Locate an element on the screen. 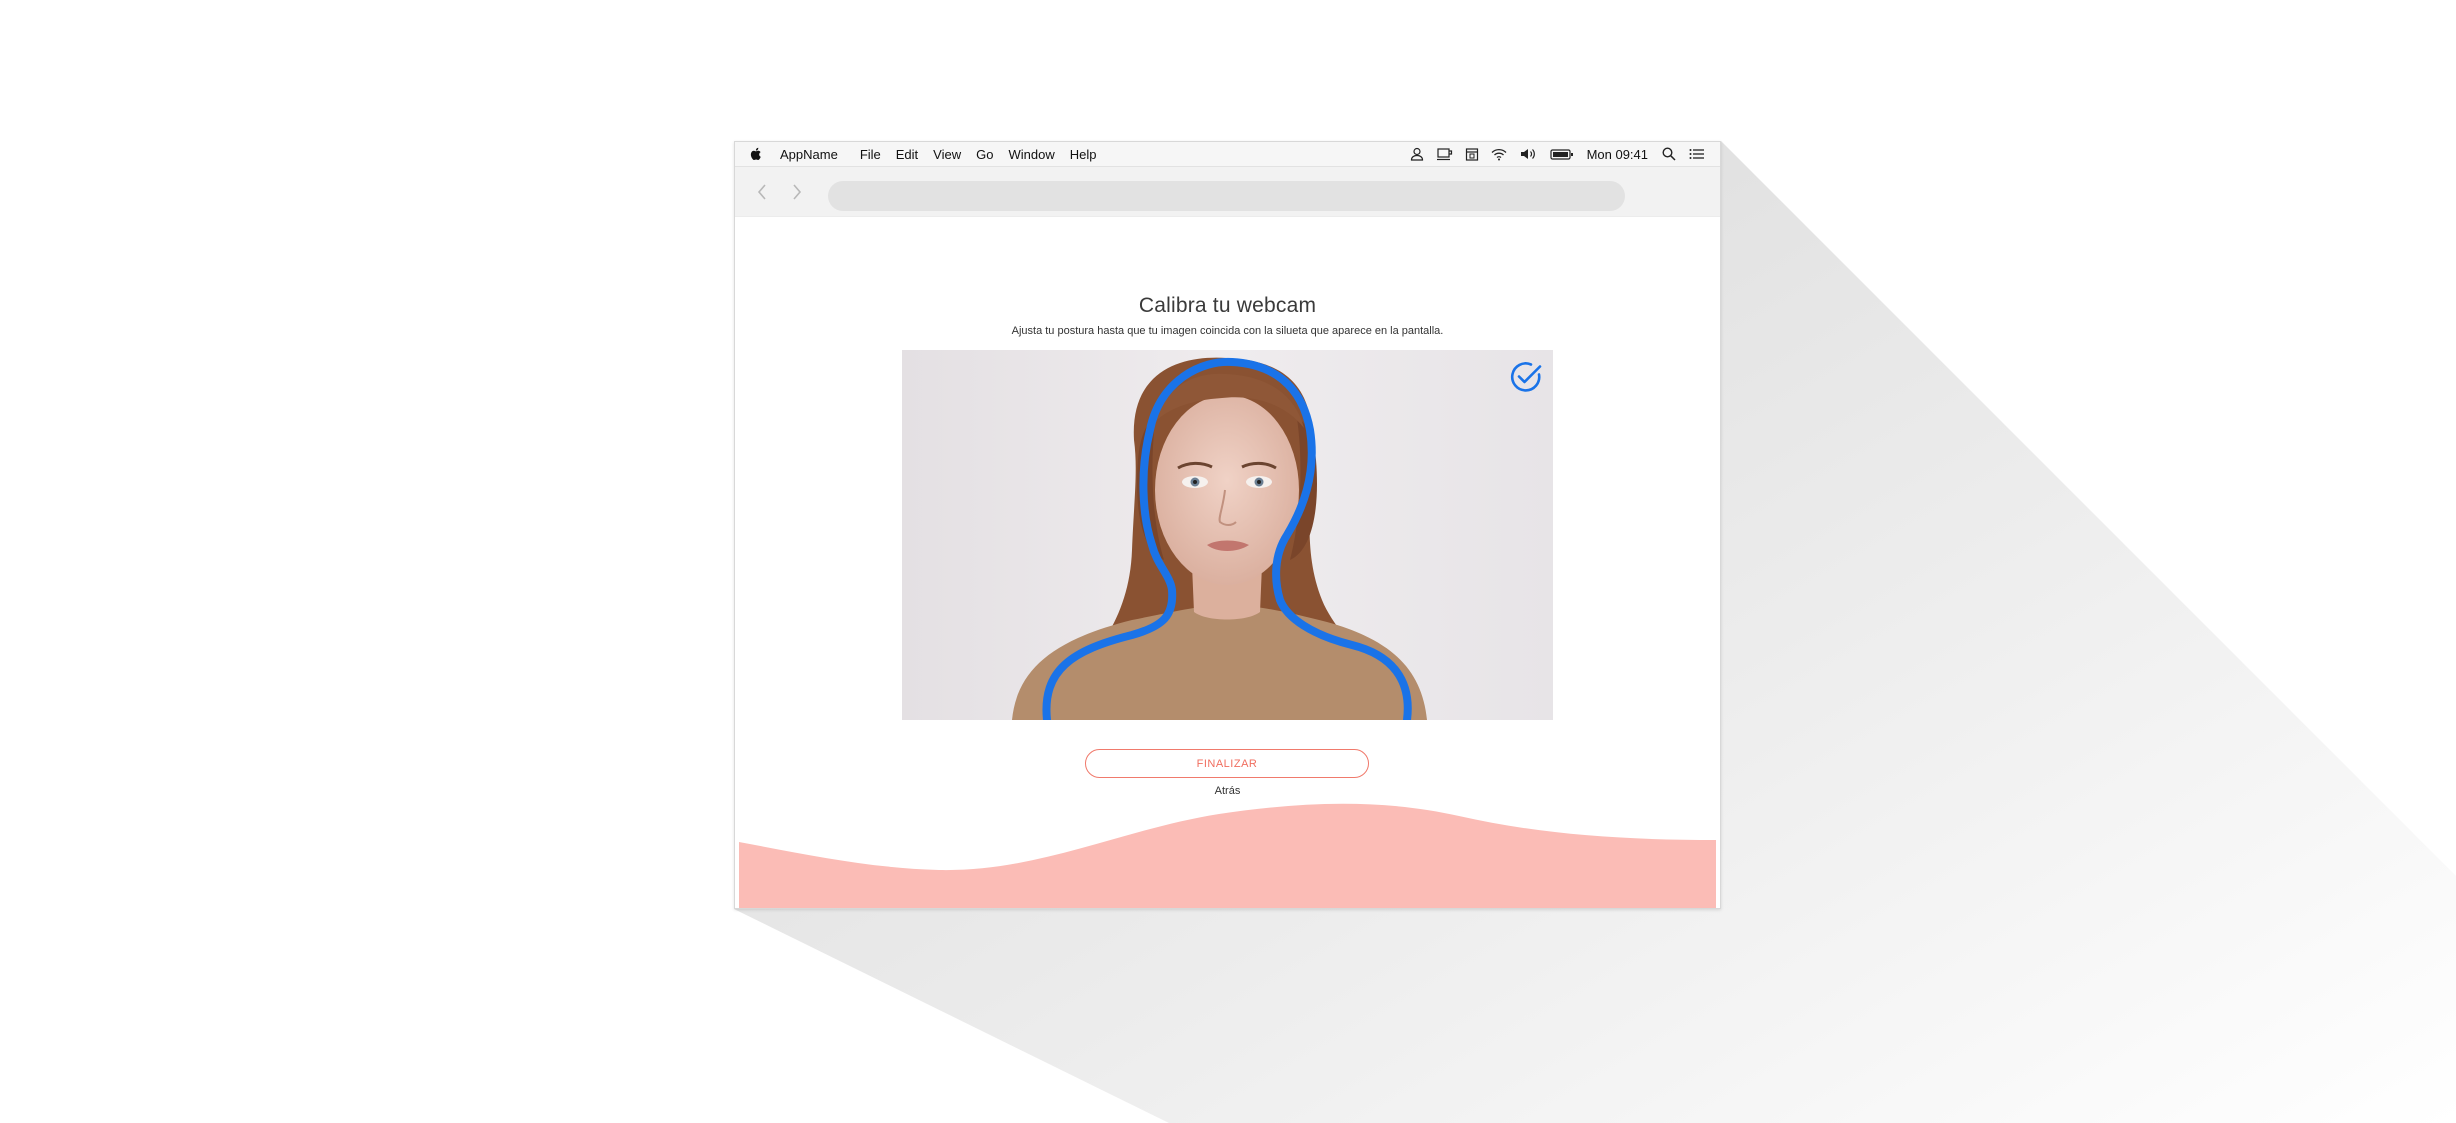  chevron-left-icon is located at coordinates (761, 192).